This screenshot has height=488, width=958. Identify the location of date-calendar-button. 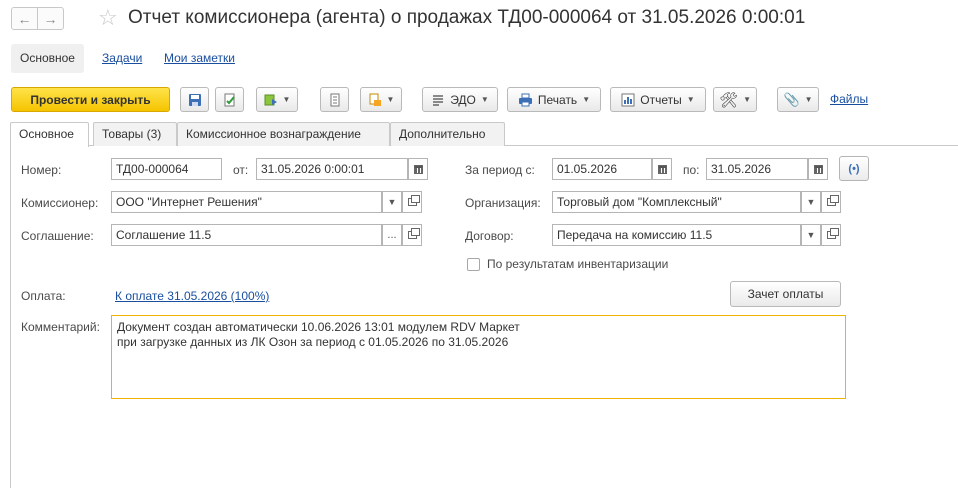
(418, 169).